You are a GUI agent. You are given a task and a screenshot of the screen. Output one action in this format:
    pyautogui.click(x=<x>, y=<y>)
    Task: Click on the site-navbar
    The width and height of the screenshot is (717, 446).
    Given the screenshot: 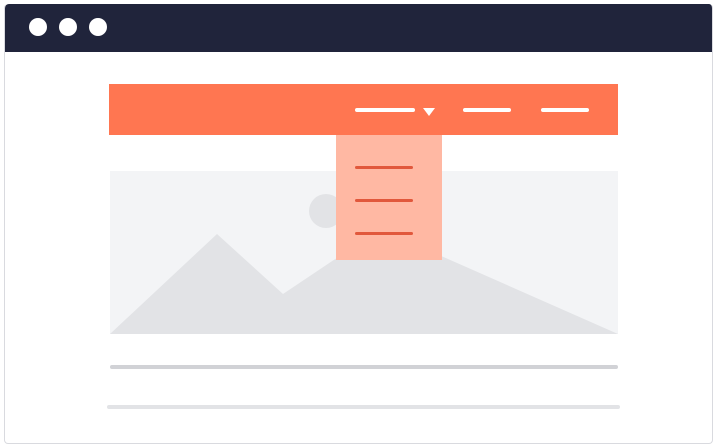 What is the action you would take?
    pyautogui.click(x=363, y=109)
    